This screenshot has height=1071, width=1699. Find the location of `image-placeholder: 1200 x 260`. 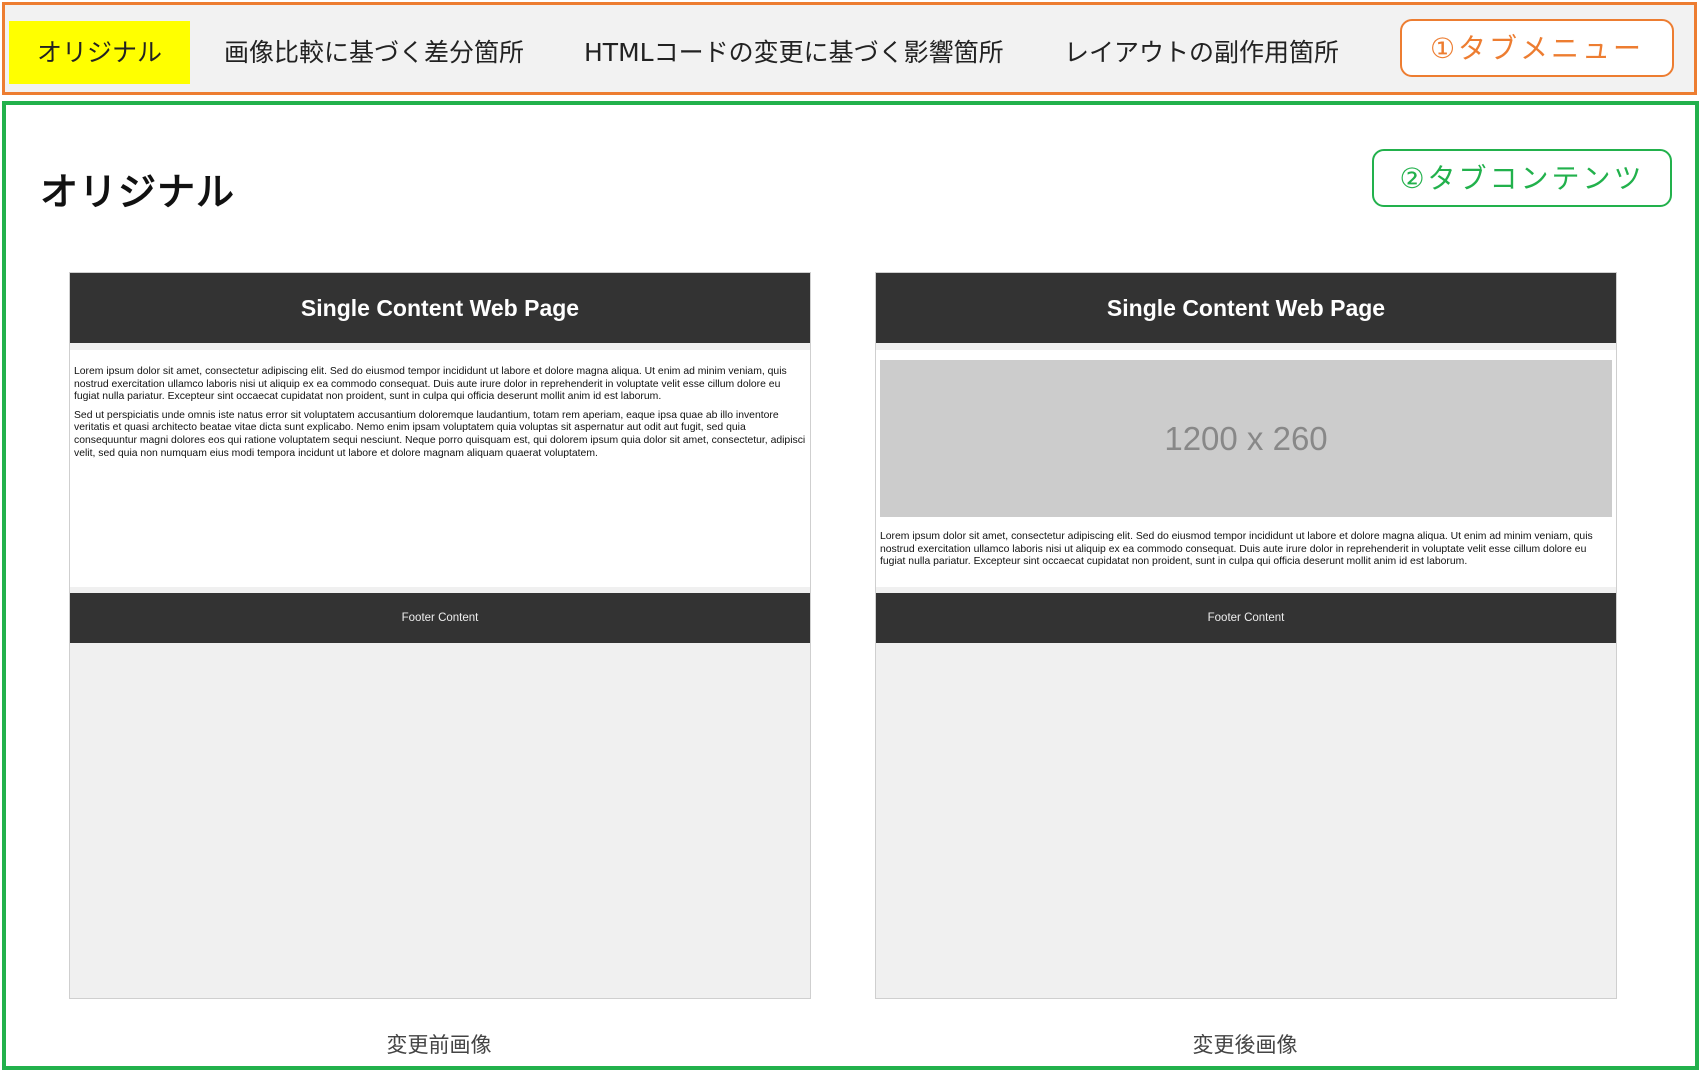

image-placeholder: 1200 x 260 is located at coordinates (1246, 438).